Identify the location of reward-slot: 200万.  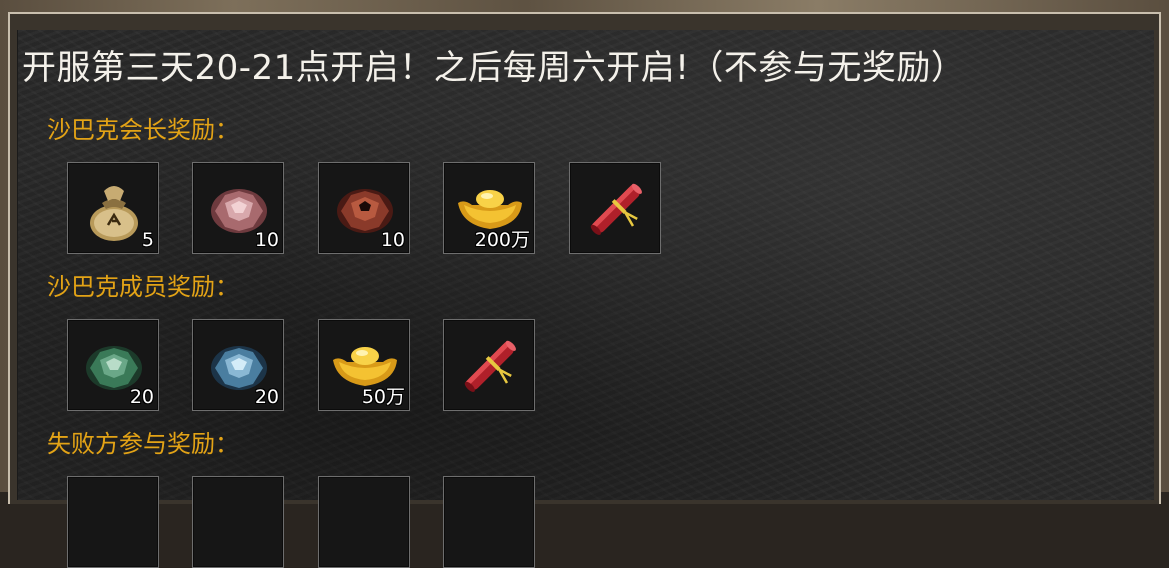
(489, 208).